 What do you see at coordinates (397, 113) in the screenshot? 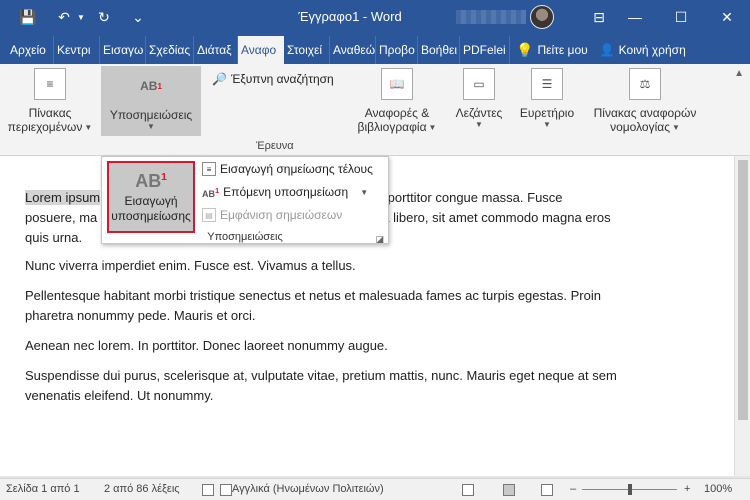
I see `citations-label-1: Αναφορές &` at bounding box center [397, 113].